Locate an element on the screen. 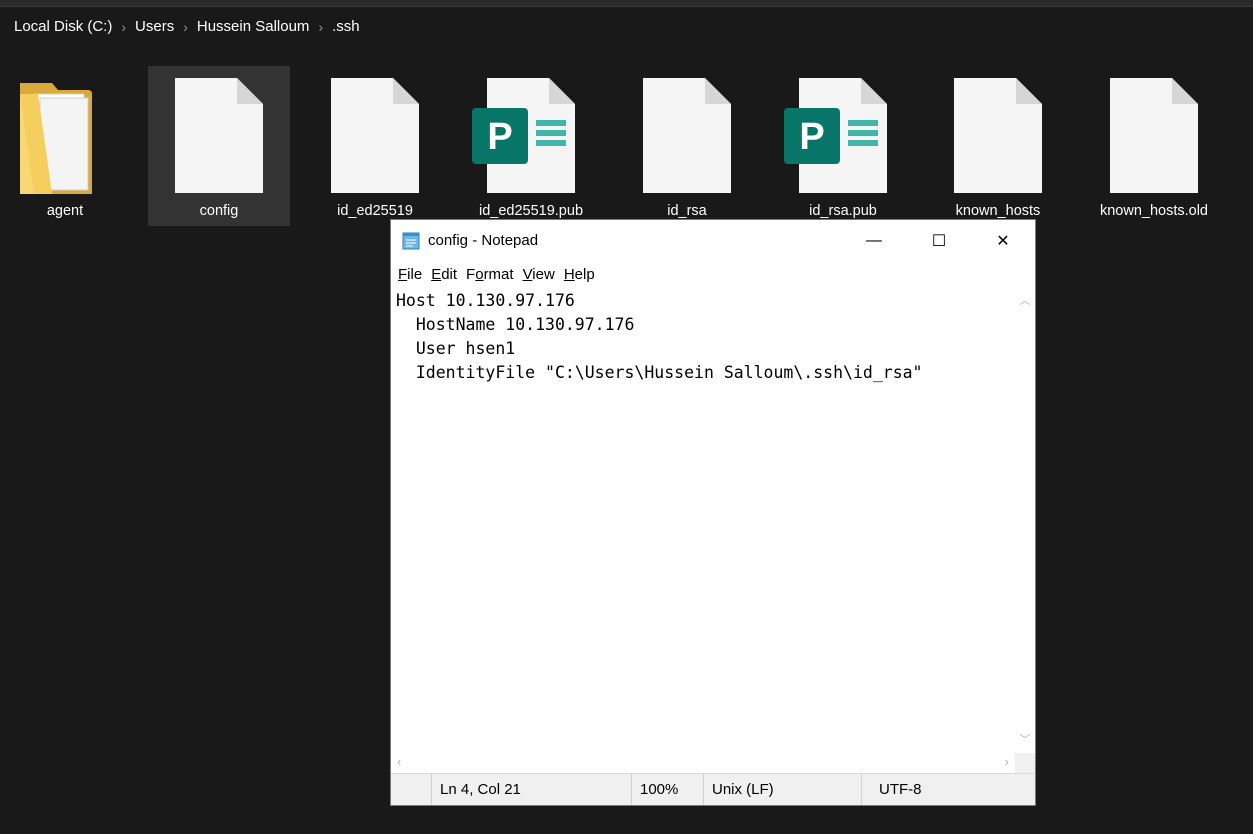 This screenshot has width=1253, height=834. menu-bar: File Edit Format View Help is located at coordinates (713, 274).